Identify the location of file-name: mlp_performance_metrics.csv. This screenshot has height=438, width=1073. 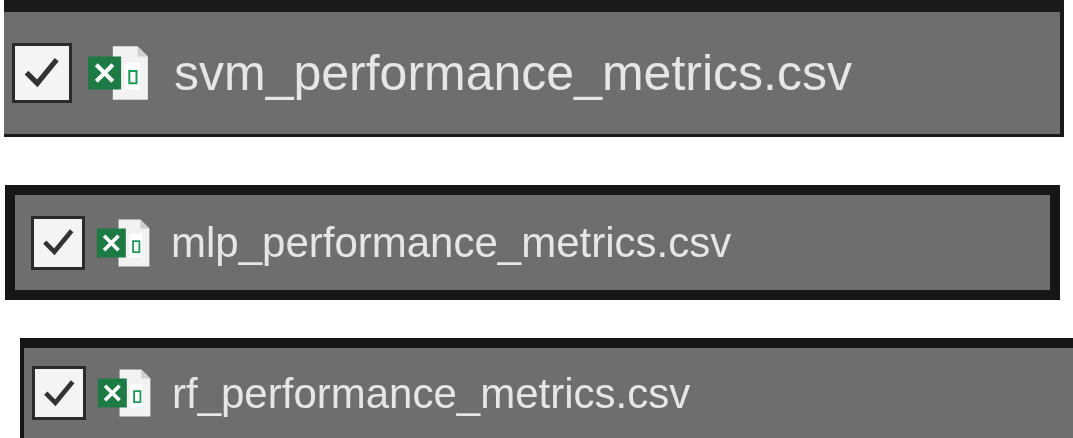
(451, 243).